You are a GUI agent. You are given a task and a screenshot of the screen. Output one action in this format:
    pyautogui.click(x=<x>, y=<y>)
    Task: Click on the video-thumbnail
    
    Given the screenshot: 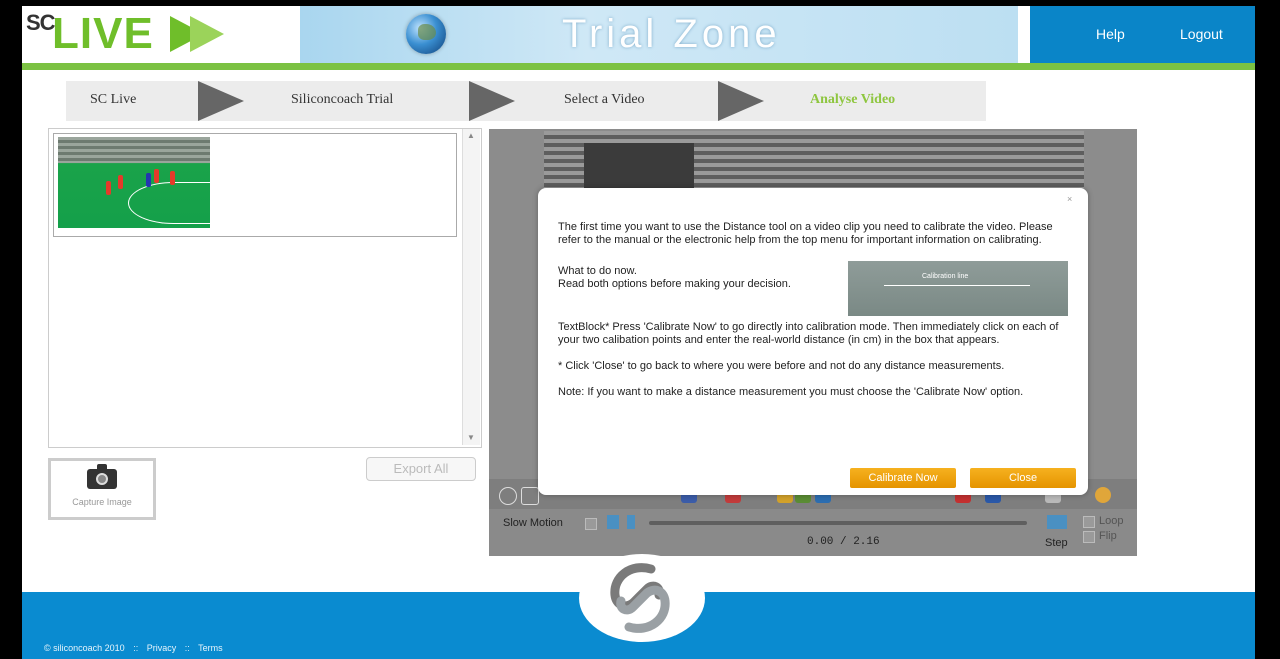 What is the action you would take?
    pyautogui.click(x=134, y=182)
    